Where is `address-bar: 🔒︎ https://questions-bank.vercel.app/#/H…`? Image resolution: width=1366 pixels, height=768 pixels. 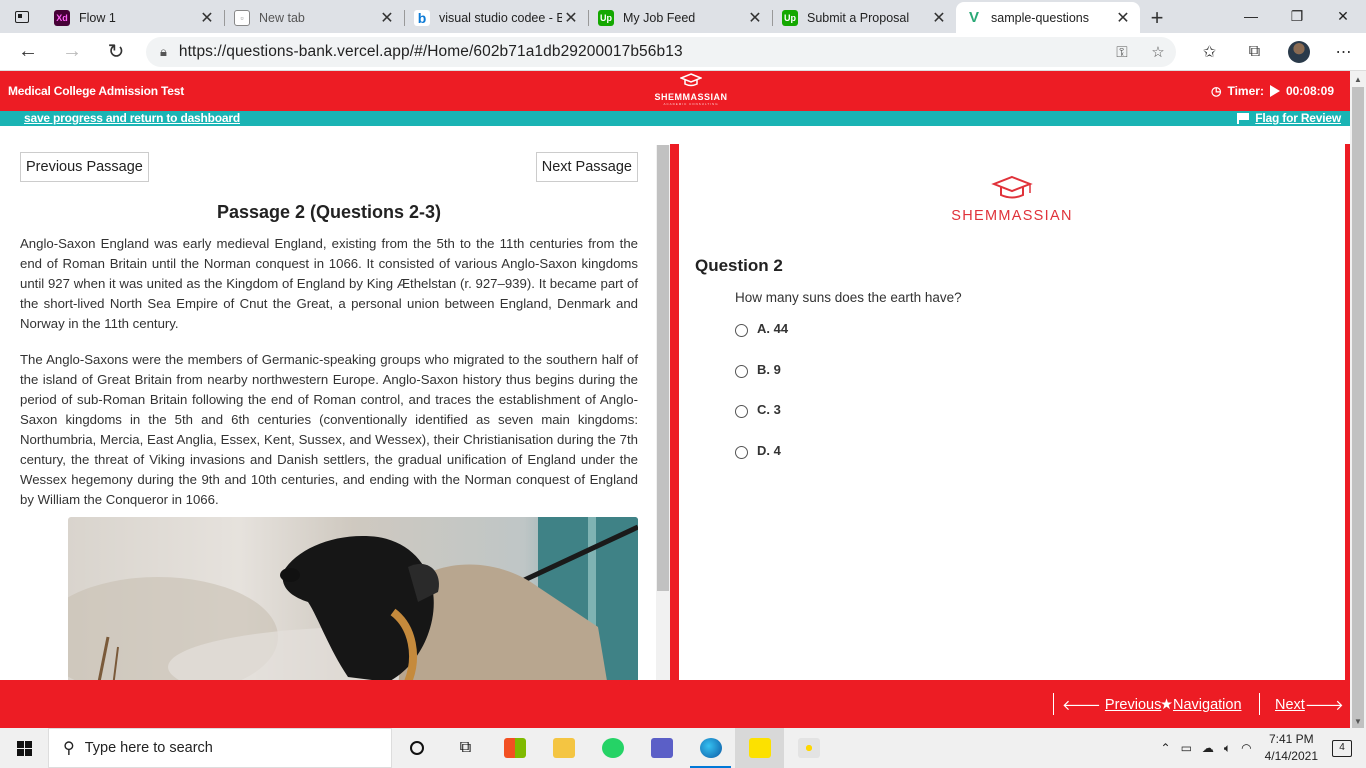
address-bar: 🔒︎ https://questions-bank.vercel.app/#/H… is located at coordinates (661, 52).